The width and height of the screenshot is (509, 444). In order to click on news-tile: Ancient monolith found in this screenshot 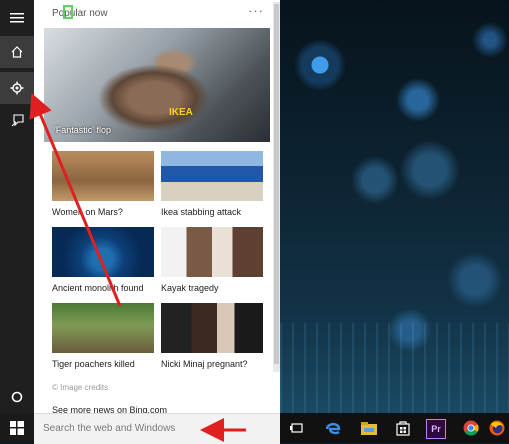, I will do `click(103, 260)`.